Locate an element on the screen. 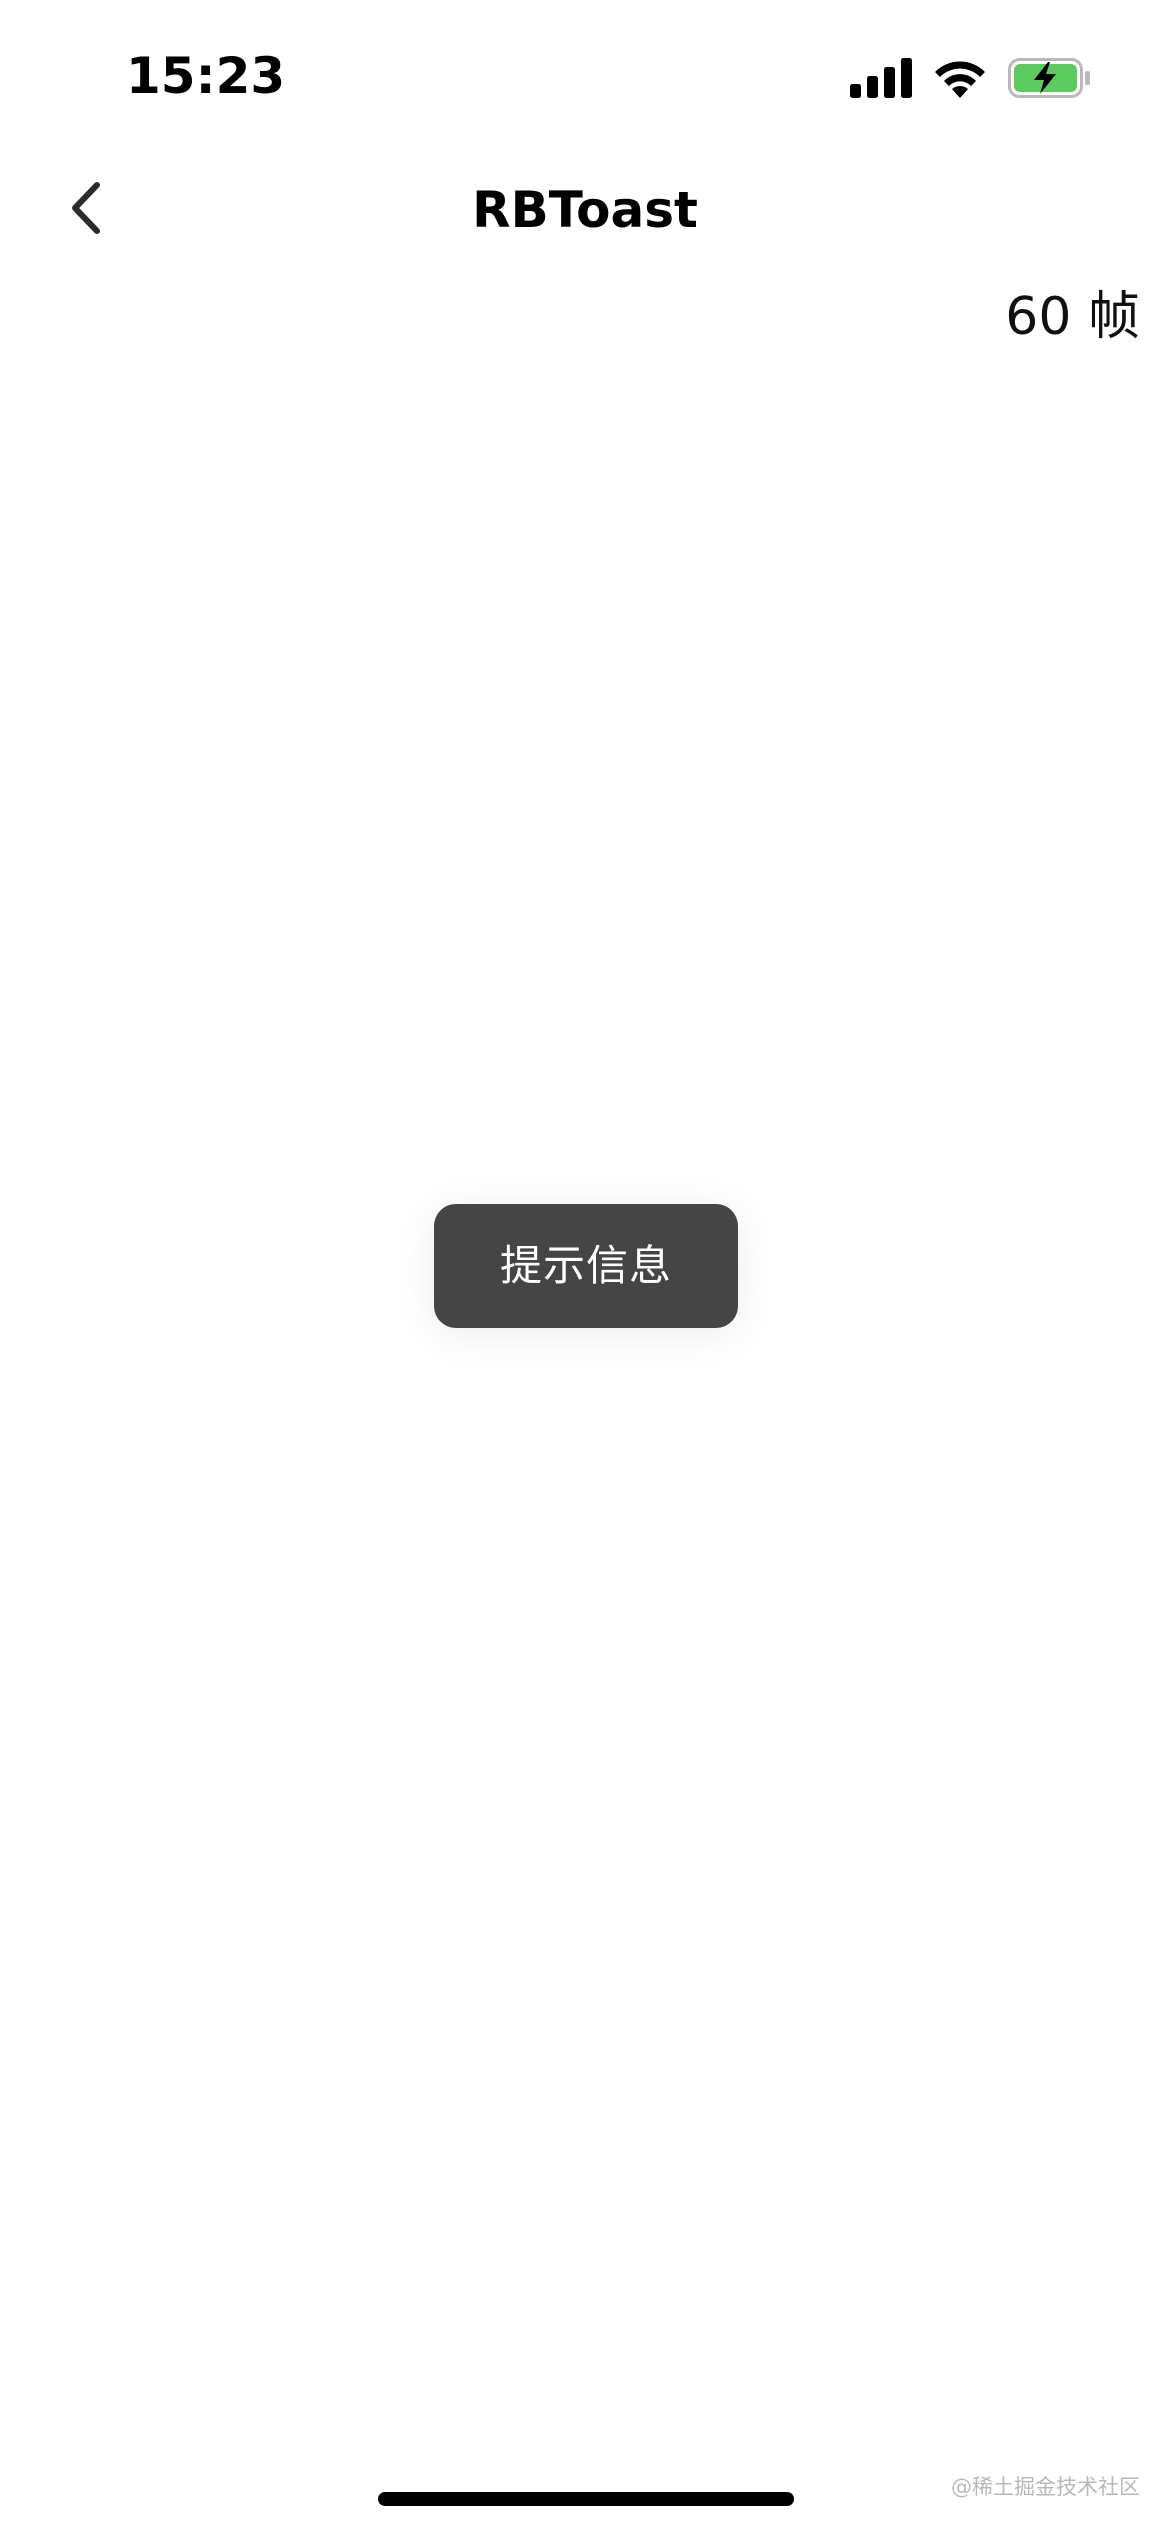  navigation-bar: RBToast is located at coordinates (585, 210).